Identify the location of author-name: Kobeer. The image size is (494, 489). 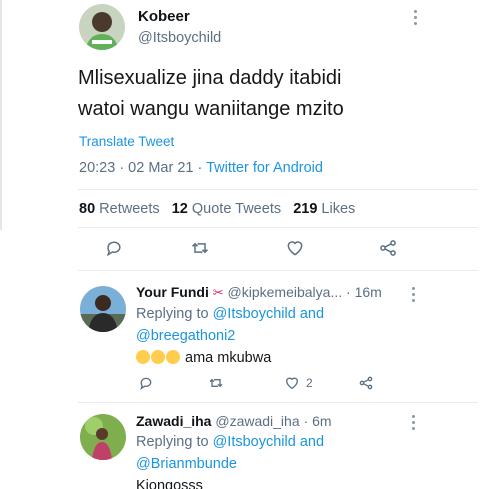
(164, 16).